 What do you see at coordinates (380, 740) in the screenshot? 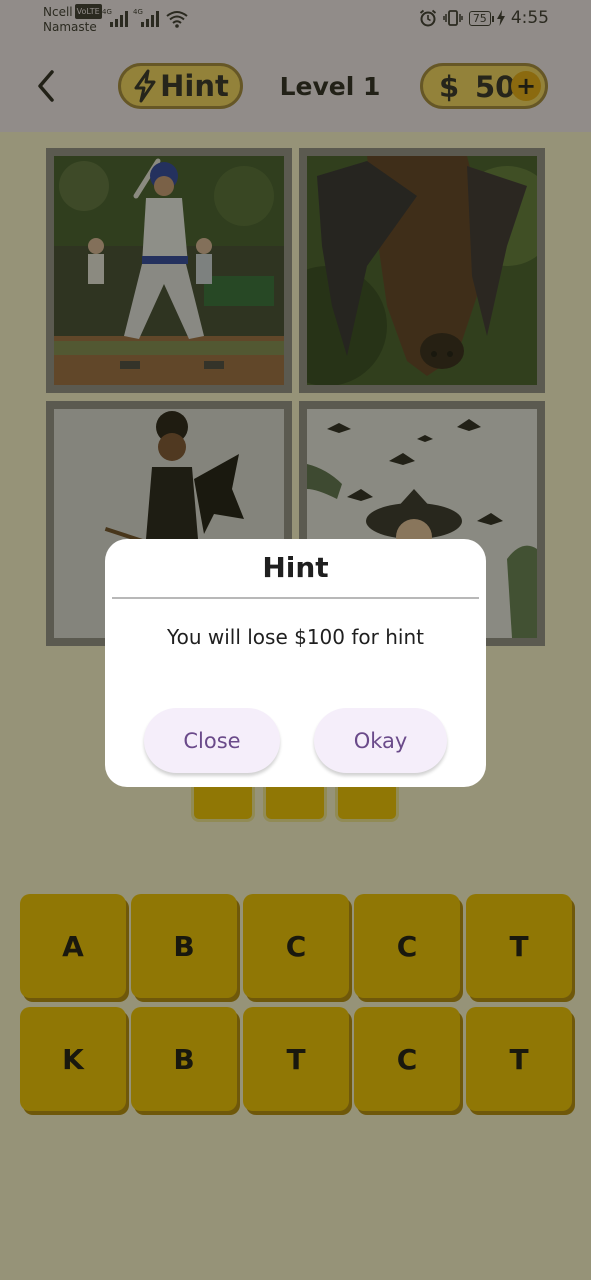
I see `okay-button: Okay` at bounding box center [380, 740].